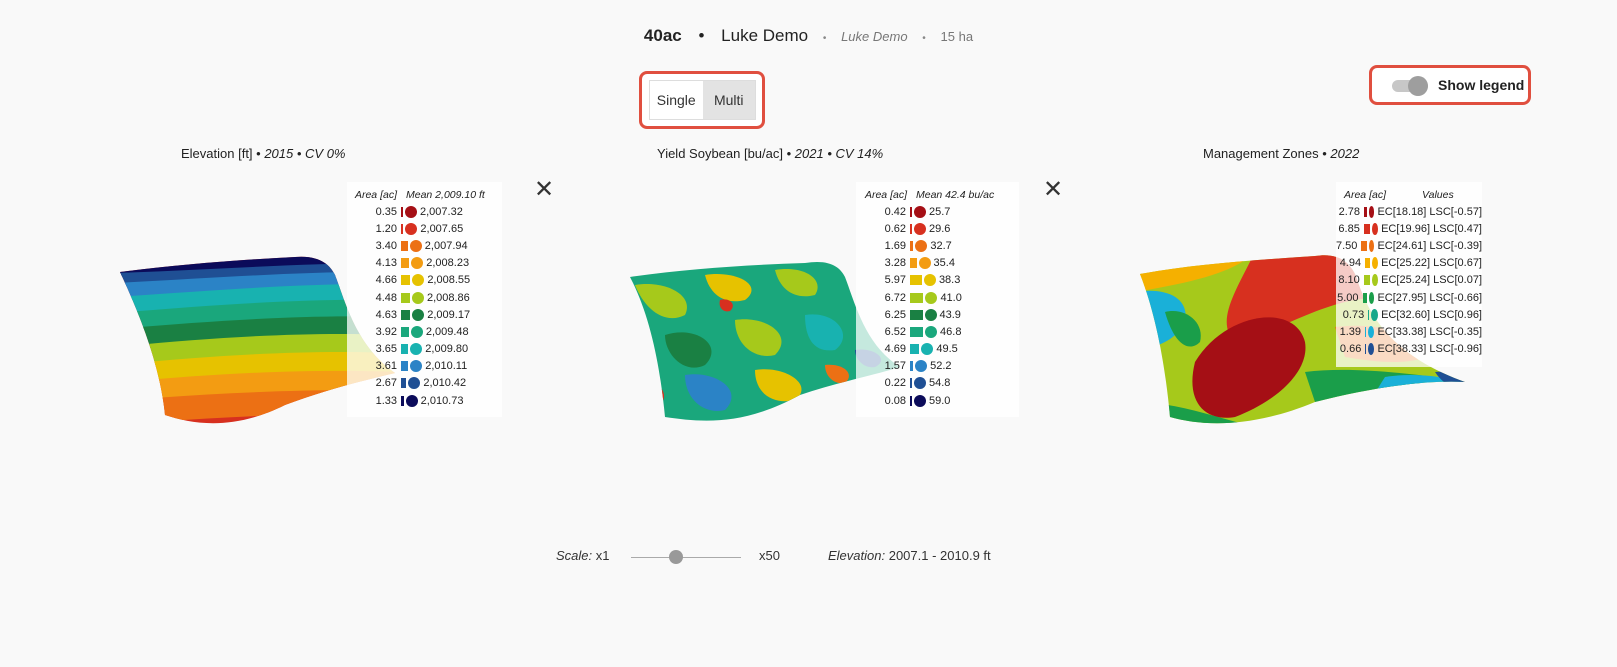  Describe the element at coordinates (1409, 349) in the screenshot. I see `legend-row: 0.66 EC[38.33] LSC[-0.96]` at that location.